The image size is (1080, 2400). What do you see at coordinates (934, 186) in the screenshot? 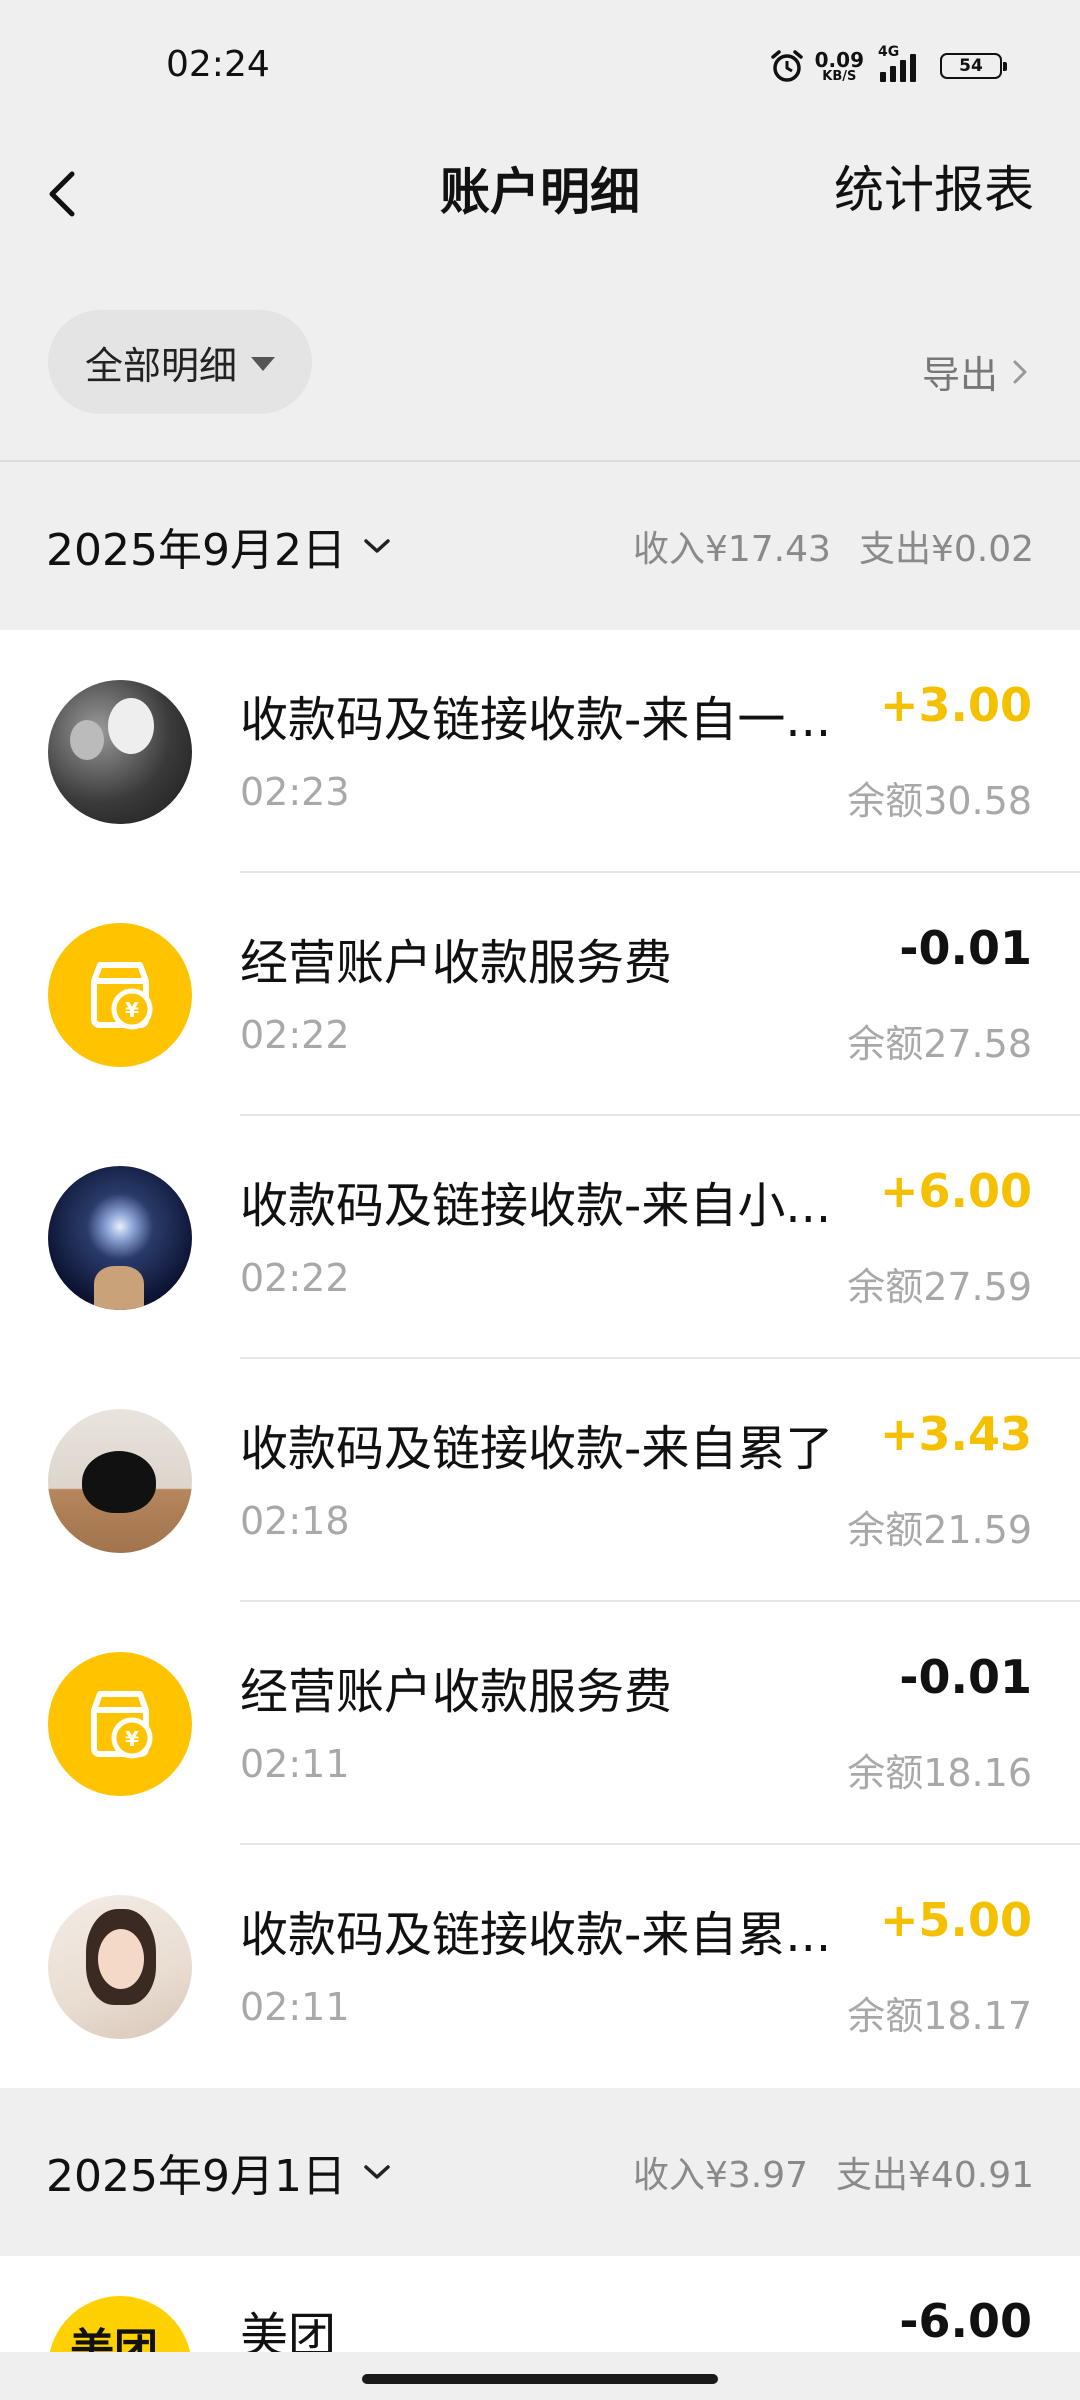
I see `stats-report-link: 统计报表` at bounding box center [934, 186].